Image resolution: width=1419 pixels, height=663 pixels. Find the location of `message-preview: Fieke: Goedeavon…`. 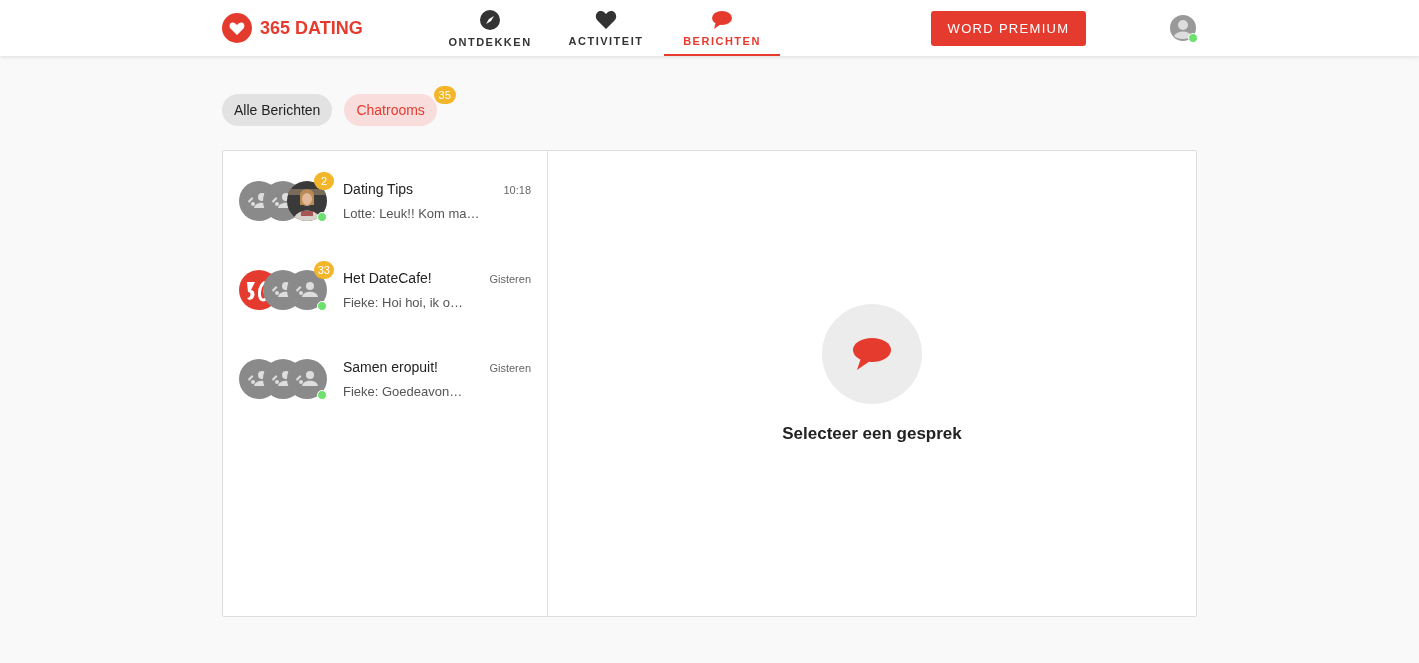

message-preview: Fieke: Goedeavon… is located at coordinates (403, 391).